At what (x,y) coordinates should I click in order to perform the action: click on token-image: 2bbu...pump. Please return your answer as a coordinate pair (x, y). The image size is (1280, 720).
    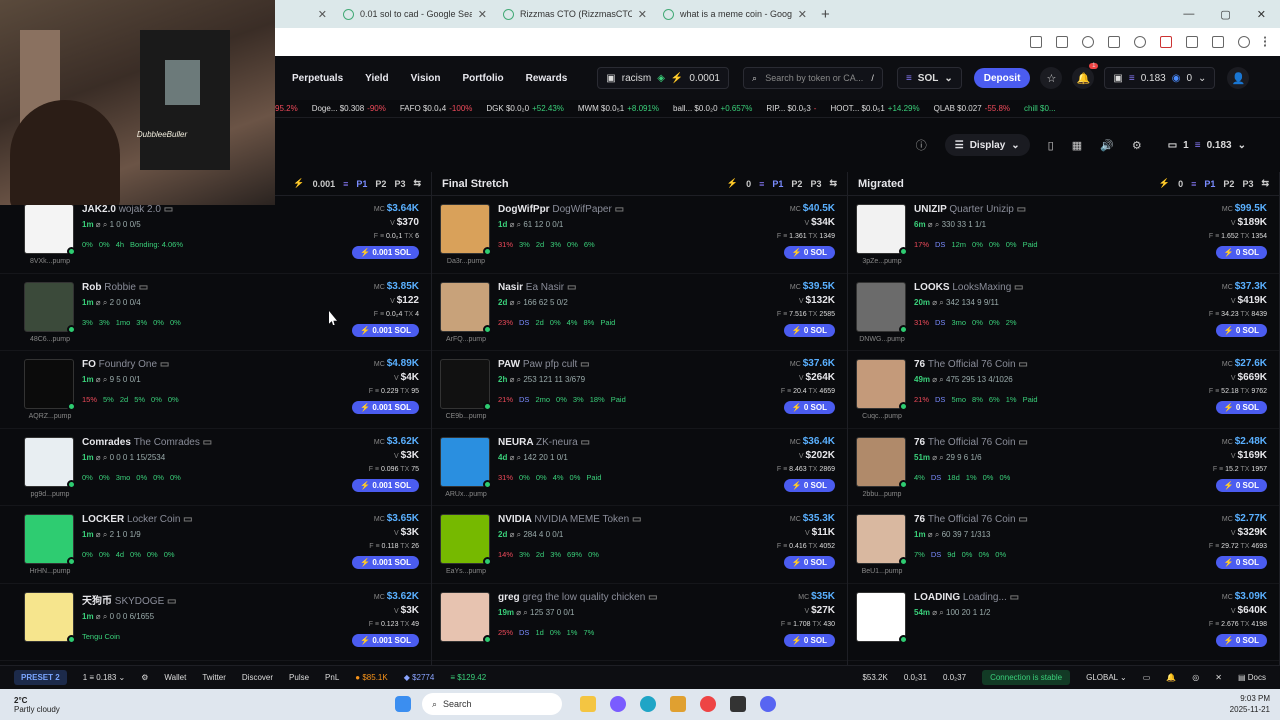
    Looking at the image, I should click on (882, 467).